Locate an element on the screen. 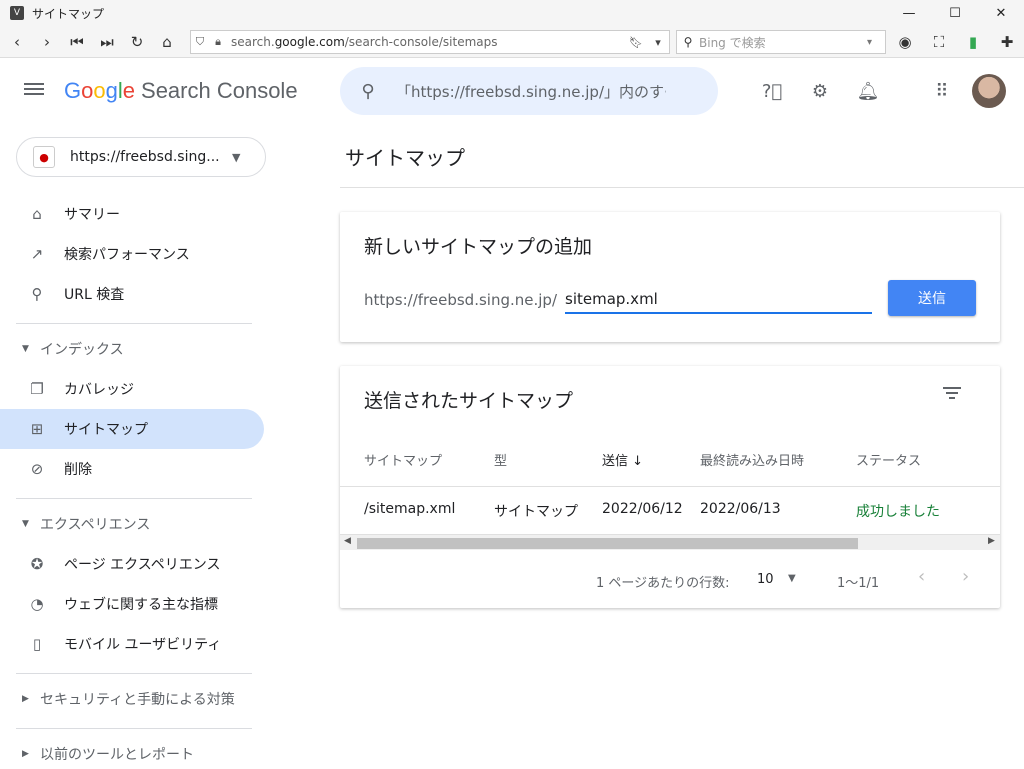  submit-button: 送信 is located at coordinates (932, 298).